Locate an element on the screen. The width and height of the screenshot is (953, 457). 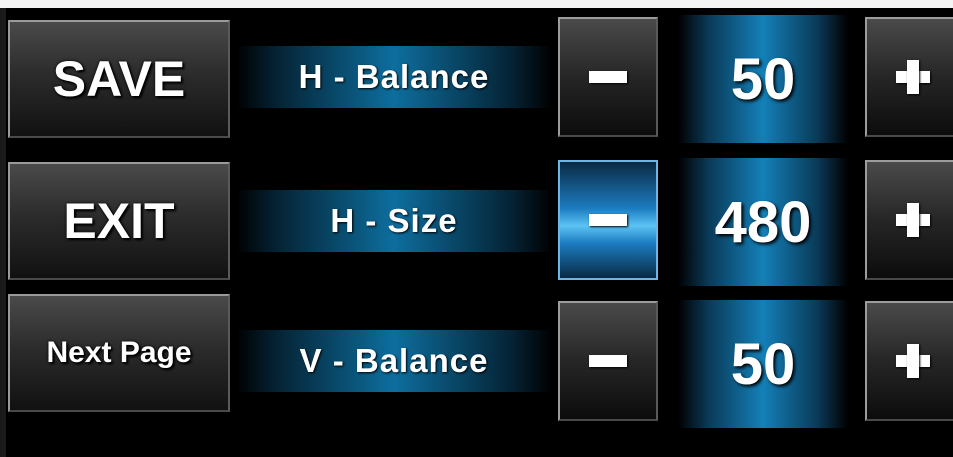
next-page-button: Next Page is located at coordinates (119, 353).